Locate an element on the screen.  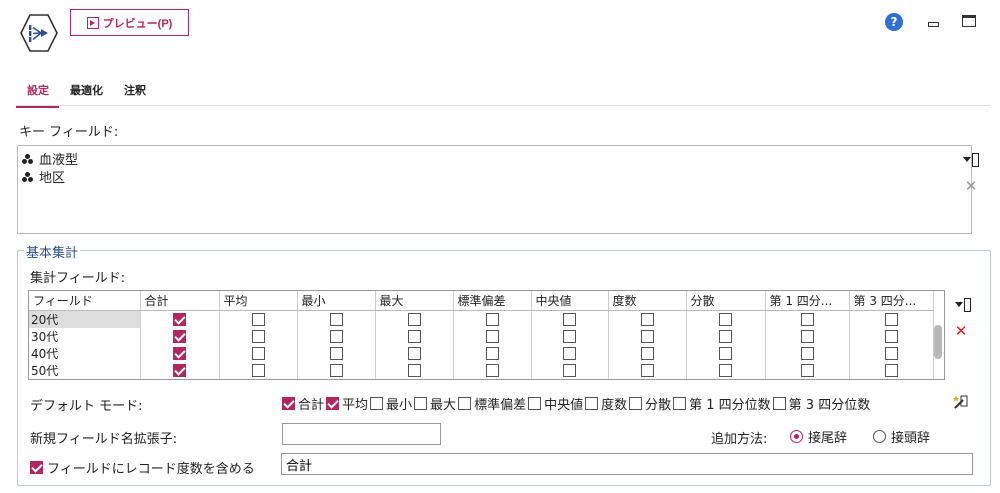
column-header: 度数 is located at coordinates (647, 301).